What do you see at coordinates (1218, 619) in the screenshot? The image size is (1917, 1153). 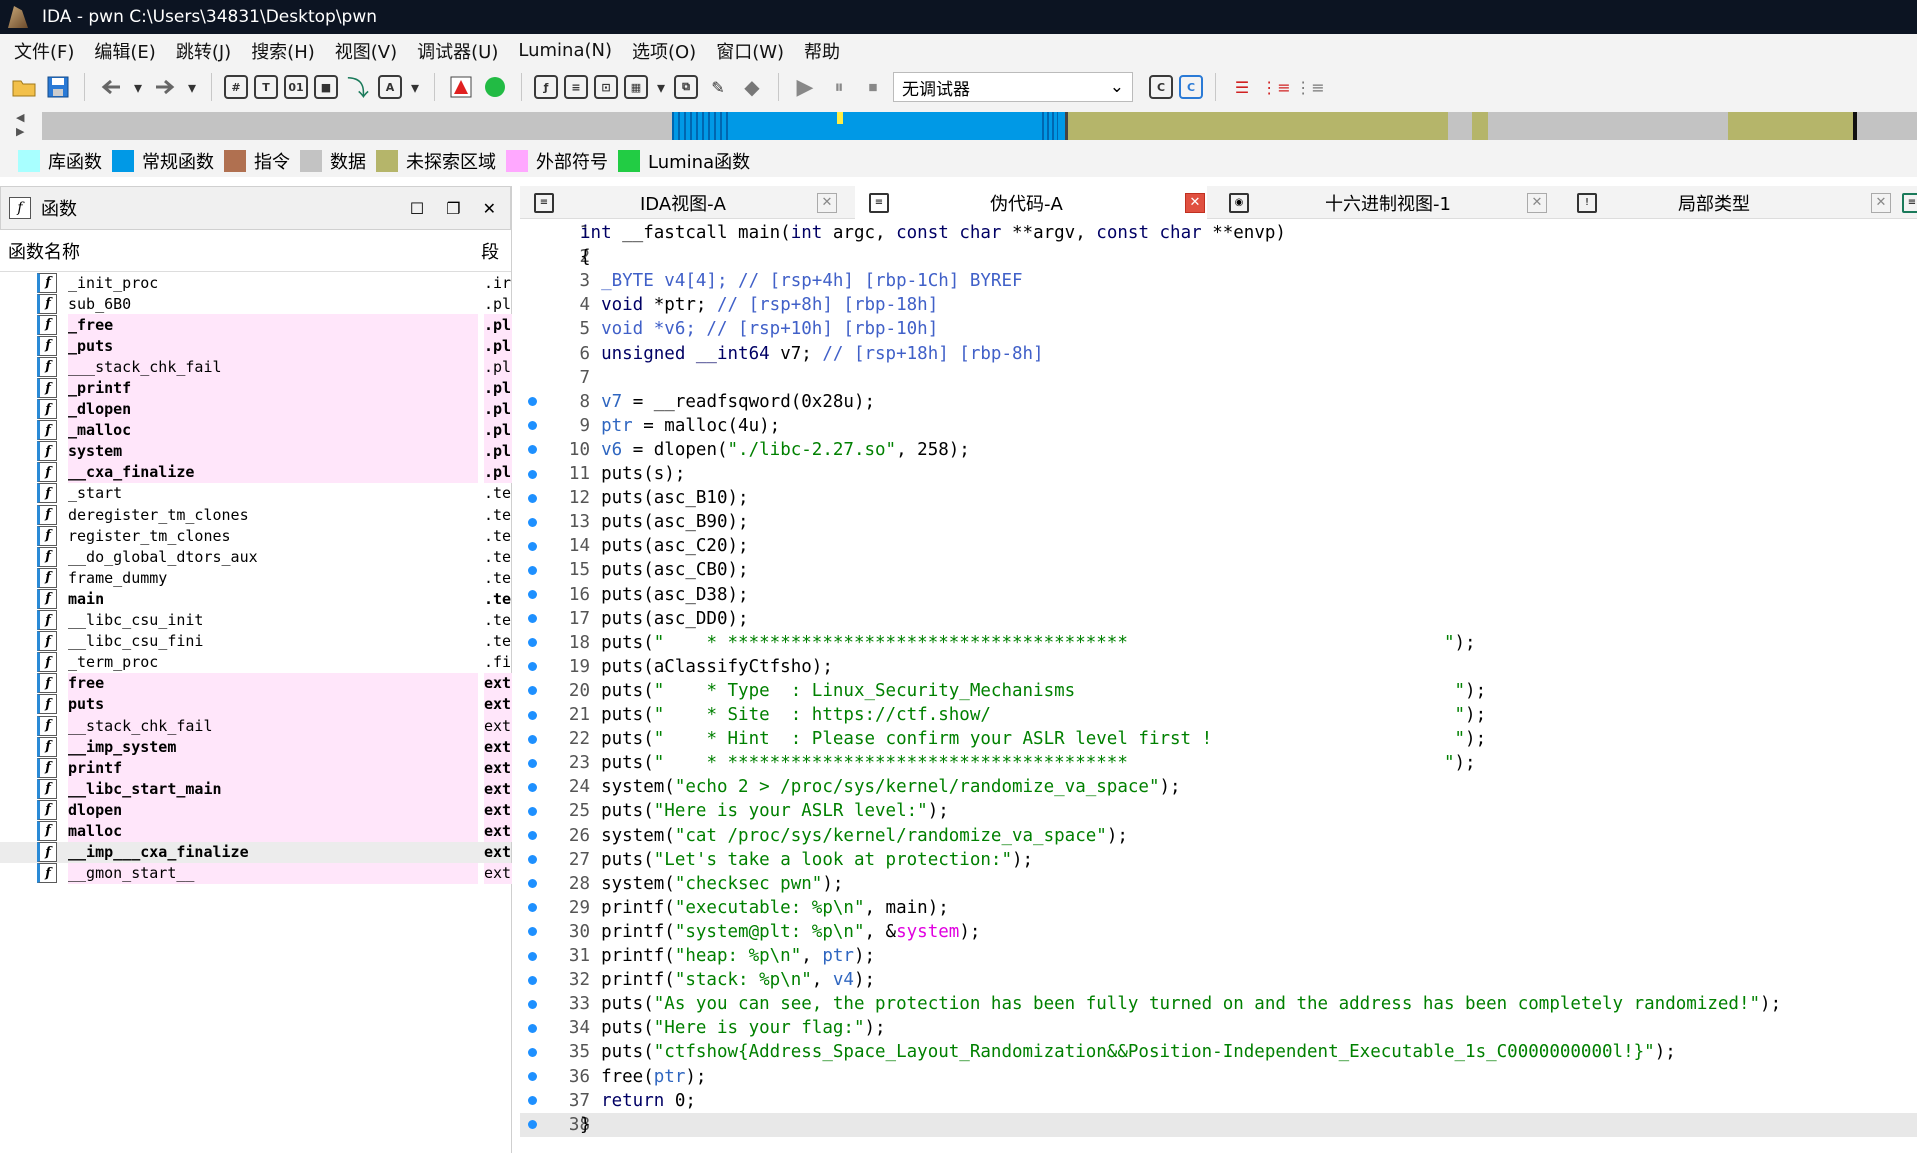 I see `code-line: 17 puts(asc_DD0);` at bounding box center [1218, 619].